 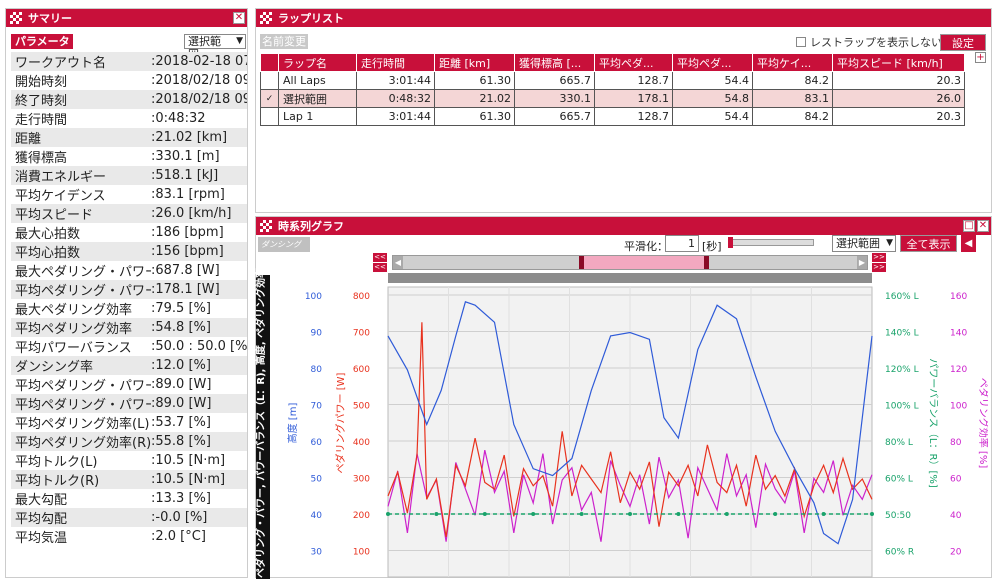 I want to click on lap-table-cell: Lap 1, so click(x=317, y=116).